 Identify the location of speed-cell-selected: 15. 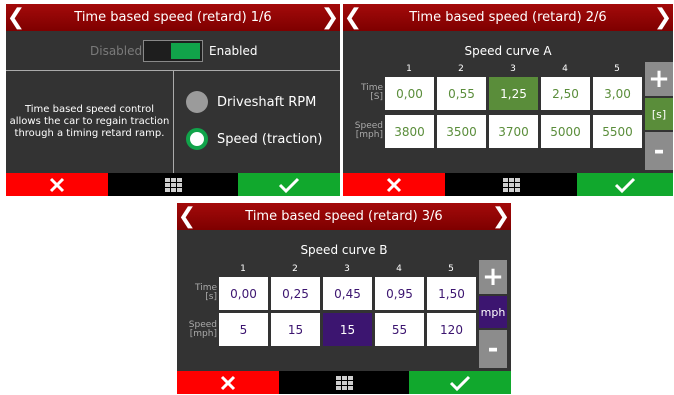
(347, 329).